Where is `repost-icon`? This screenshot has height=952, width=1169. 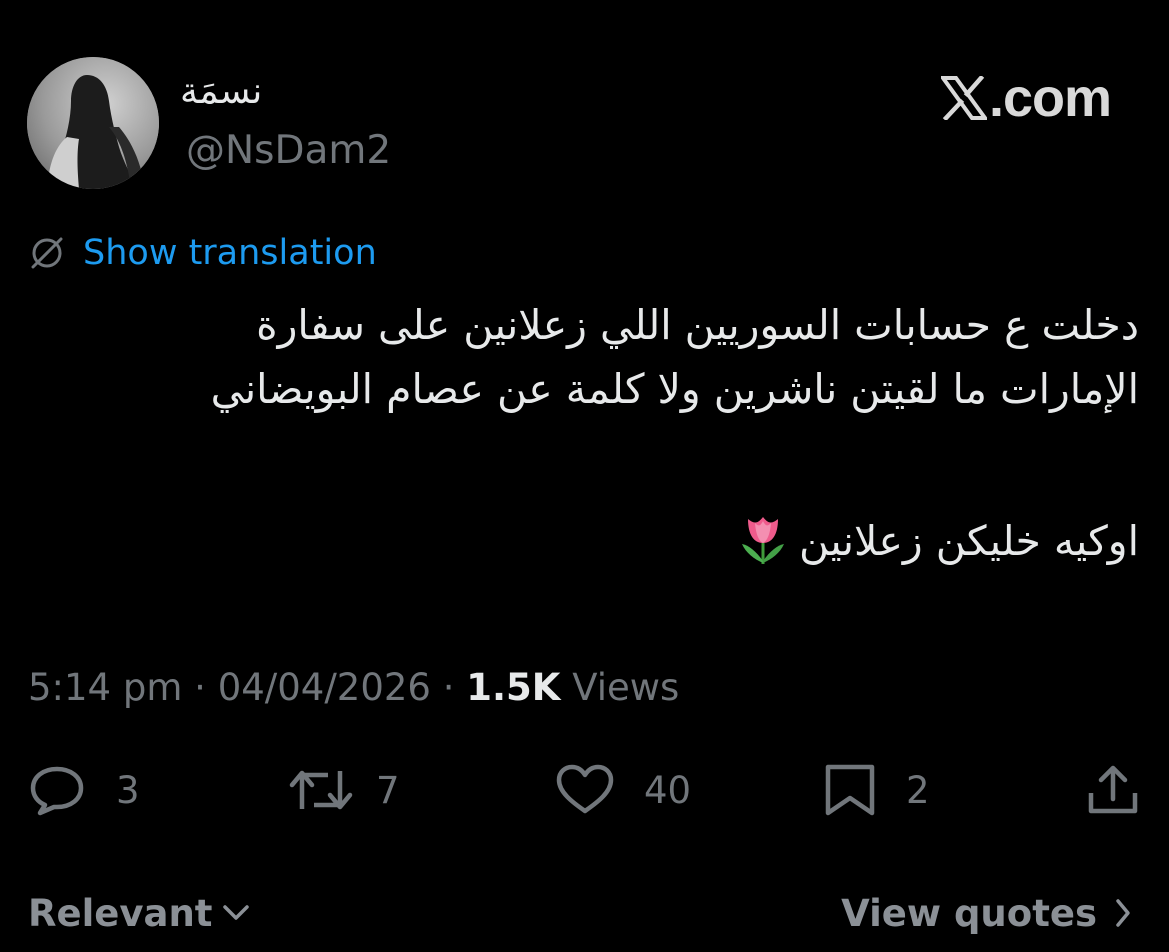
repost-icon is located at coordinates (321, 790).